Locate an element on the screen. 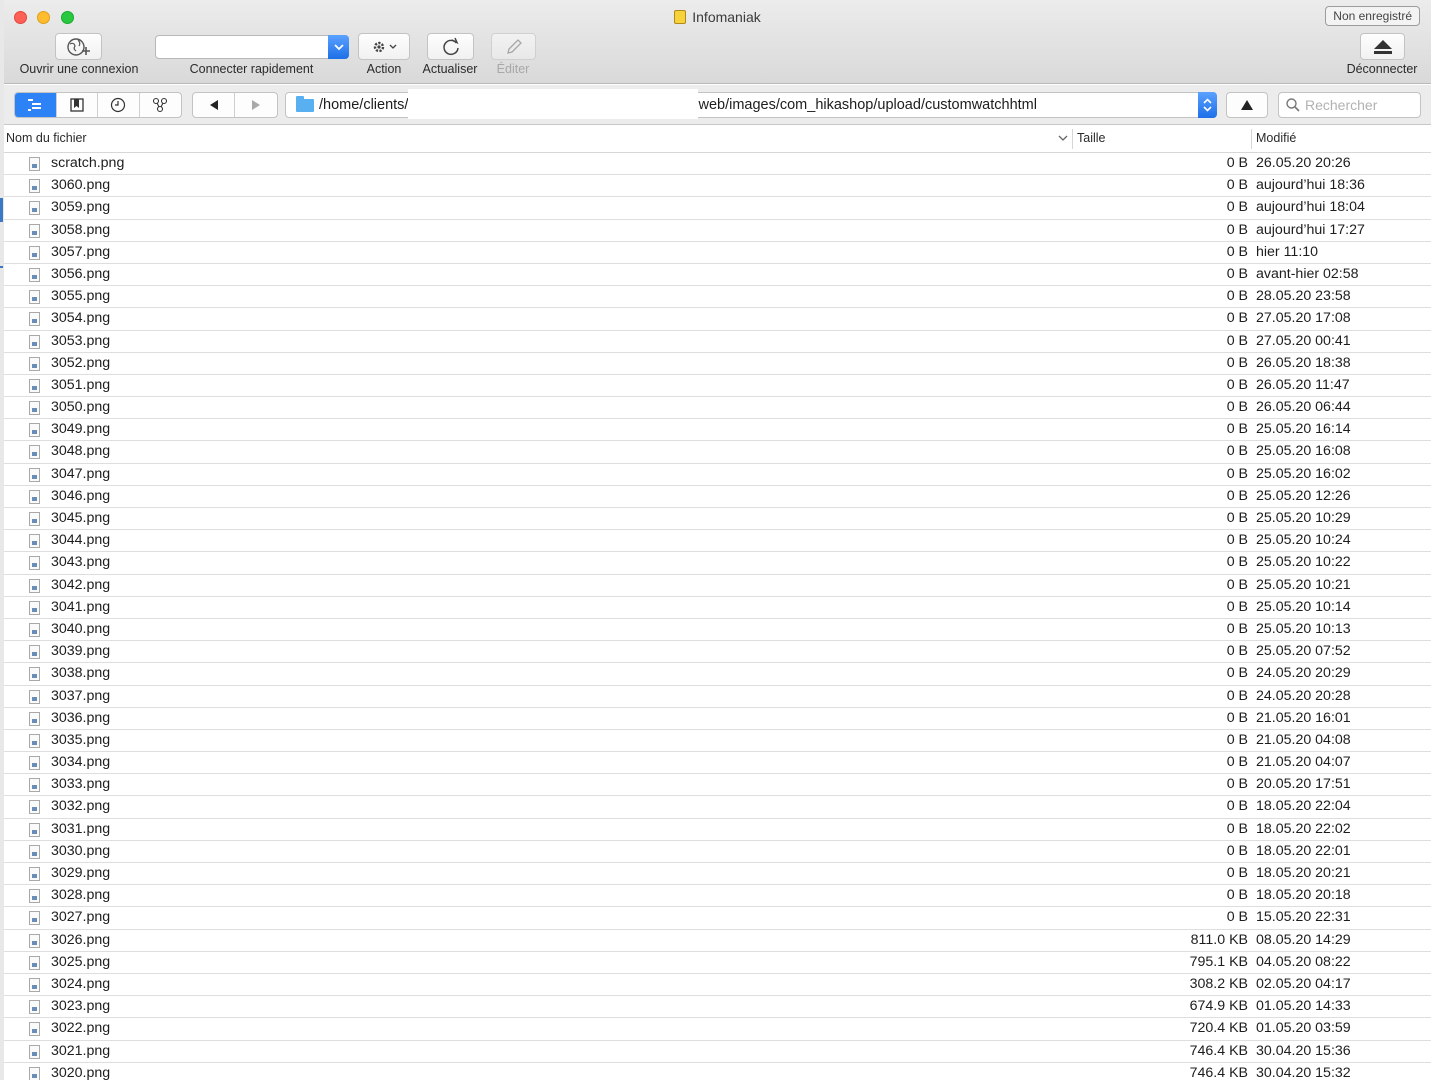  file-row: 3033.png 0 B 20.05.20 17:51 is located at coordinates (717, 785).